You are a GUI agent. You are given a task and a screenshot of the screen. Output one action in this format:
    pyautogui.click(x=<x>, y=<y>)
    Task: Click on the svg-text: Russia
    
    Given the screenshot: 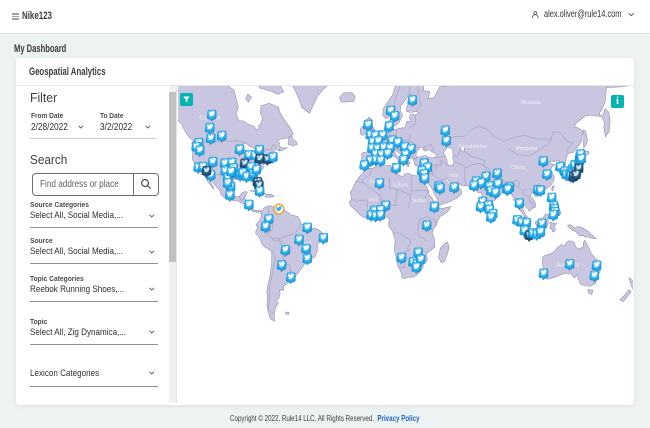 What is the action you would take?
    pyautogui.click(x=531, y=103)
    